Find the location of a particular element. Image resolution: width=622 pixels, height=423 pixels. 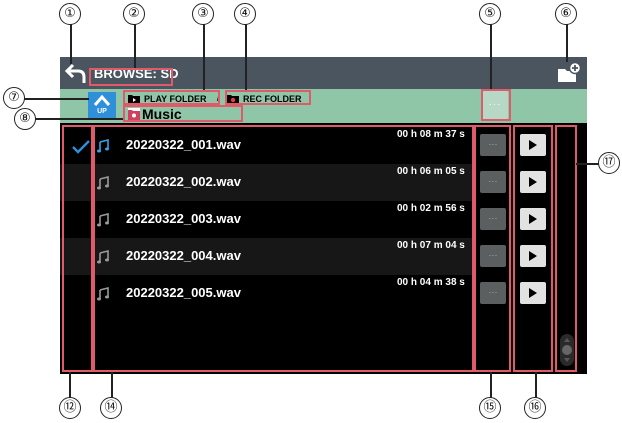

callout-3: ③ is located at coordinates (203, 14).